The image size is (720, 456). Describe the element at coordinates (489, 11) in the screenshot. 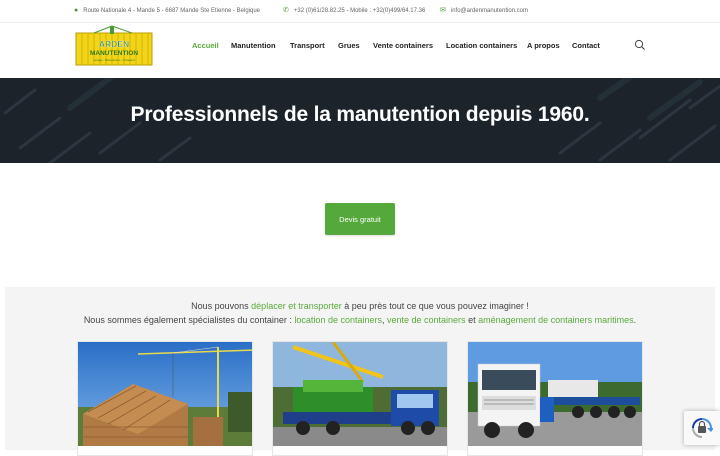

I see `email-text: info@ardenmanutention.com` at that location.